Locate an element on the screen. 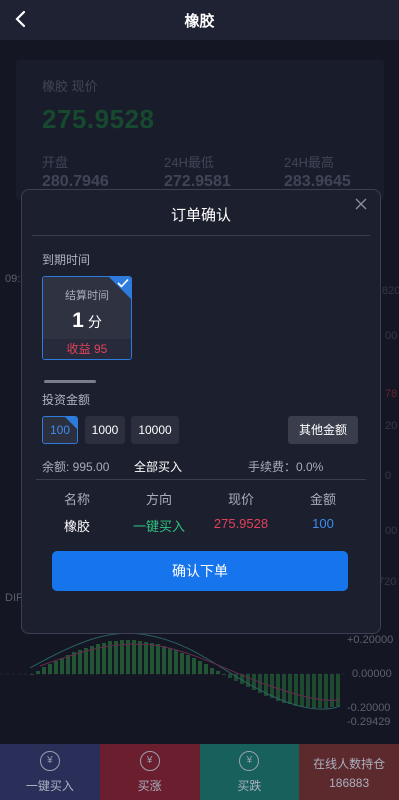  selected-corner is located at coordinates (71, 423).